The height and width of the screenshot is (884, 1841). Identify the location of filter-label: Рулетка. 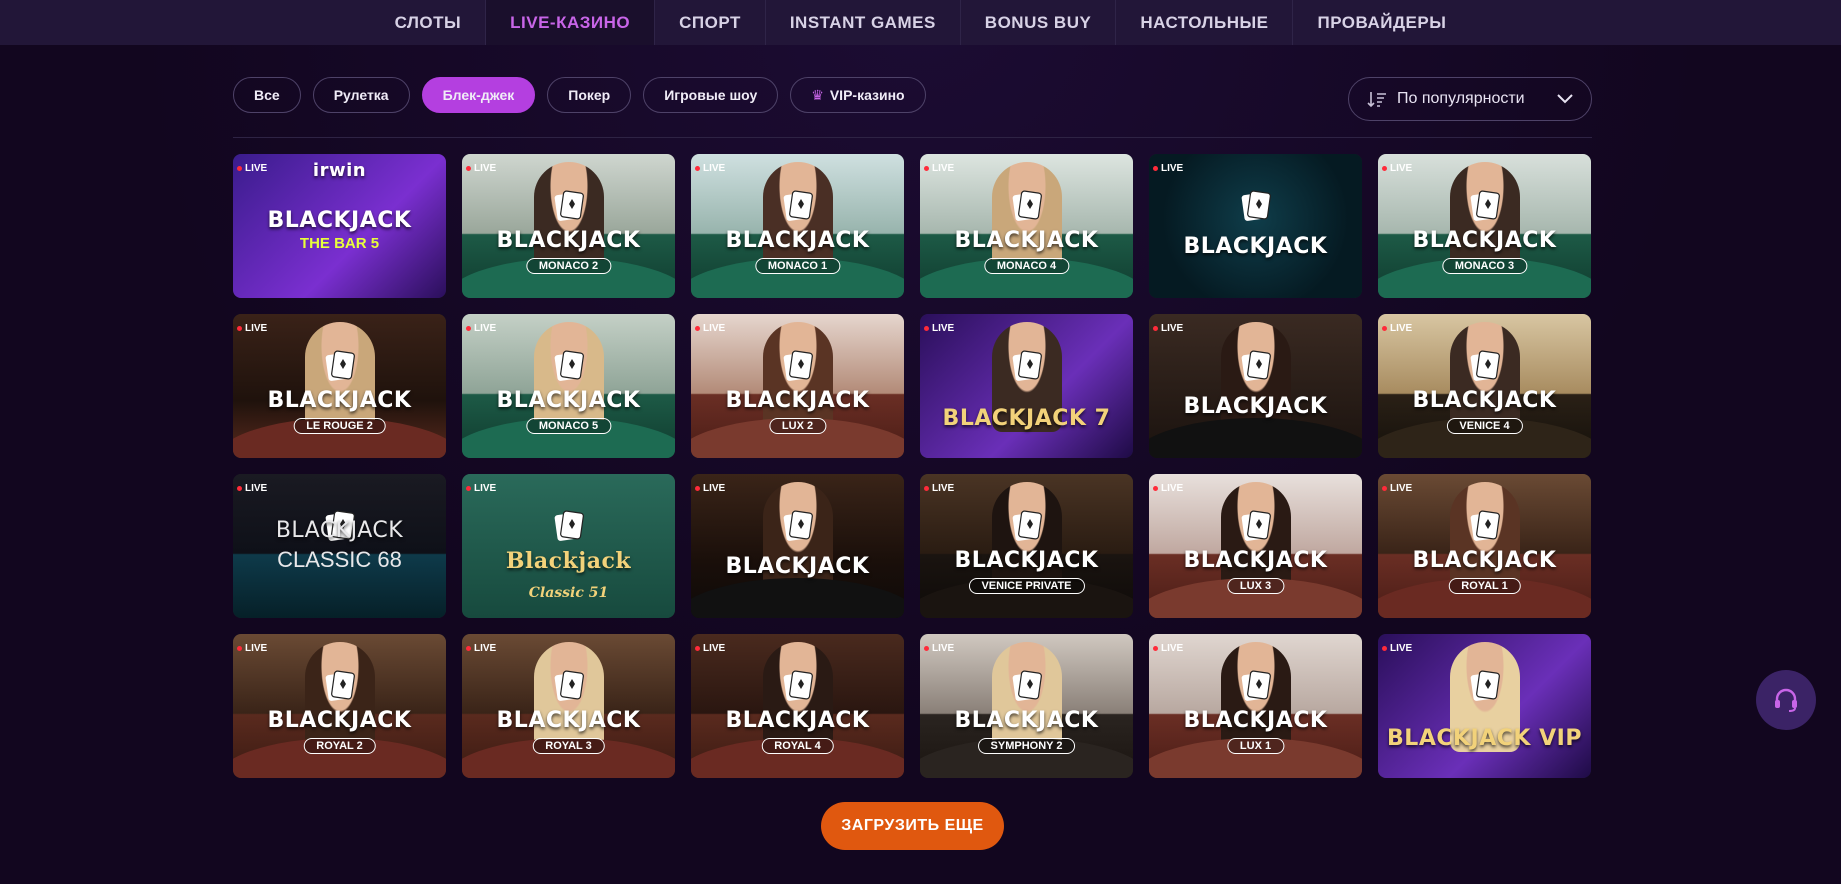
(361, 95).